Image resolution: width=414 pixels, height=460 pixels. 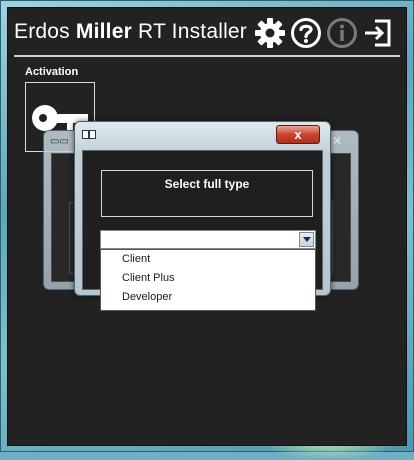 What do you see at coordinates (59, 141) in the screenshot?
I see `background-dialog-icon: ▭▭` at bounding box center [59, 141].